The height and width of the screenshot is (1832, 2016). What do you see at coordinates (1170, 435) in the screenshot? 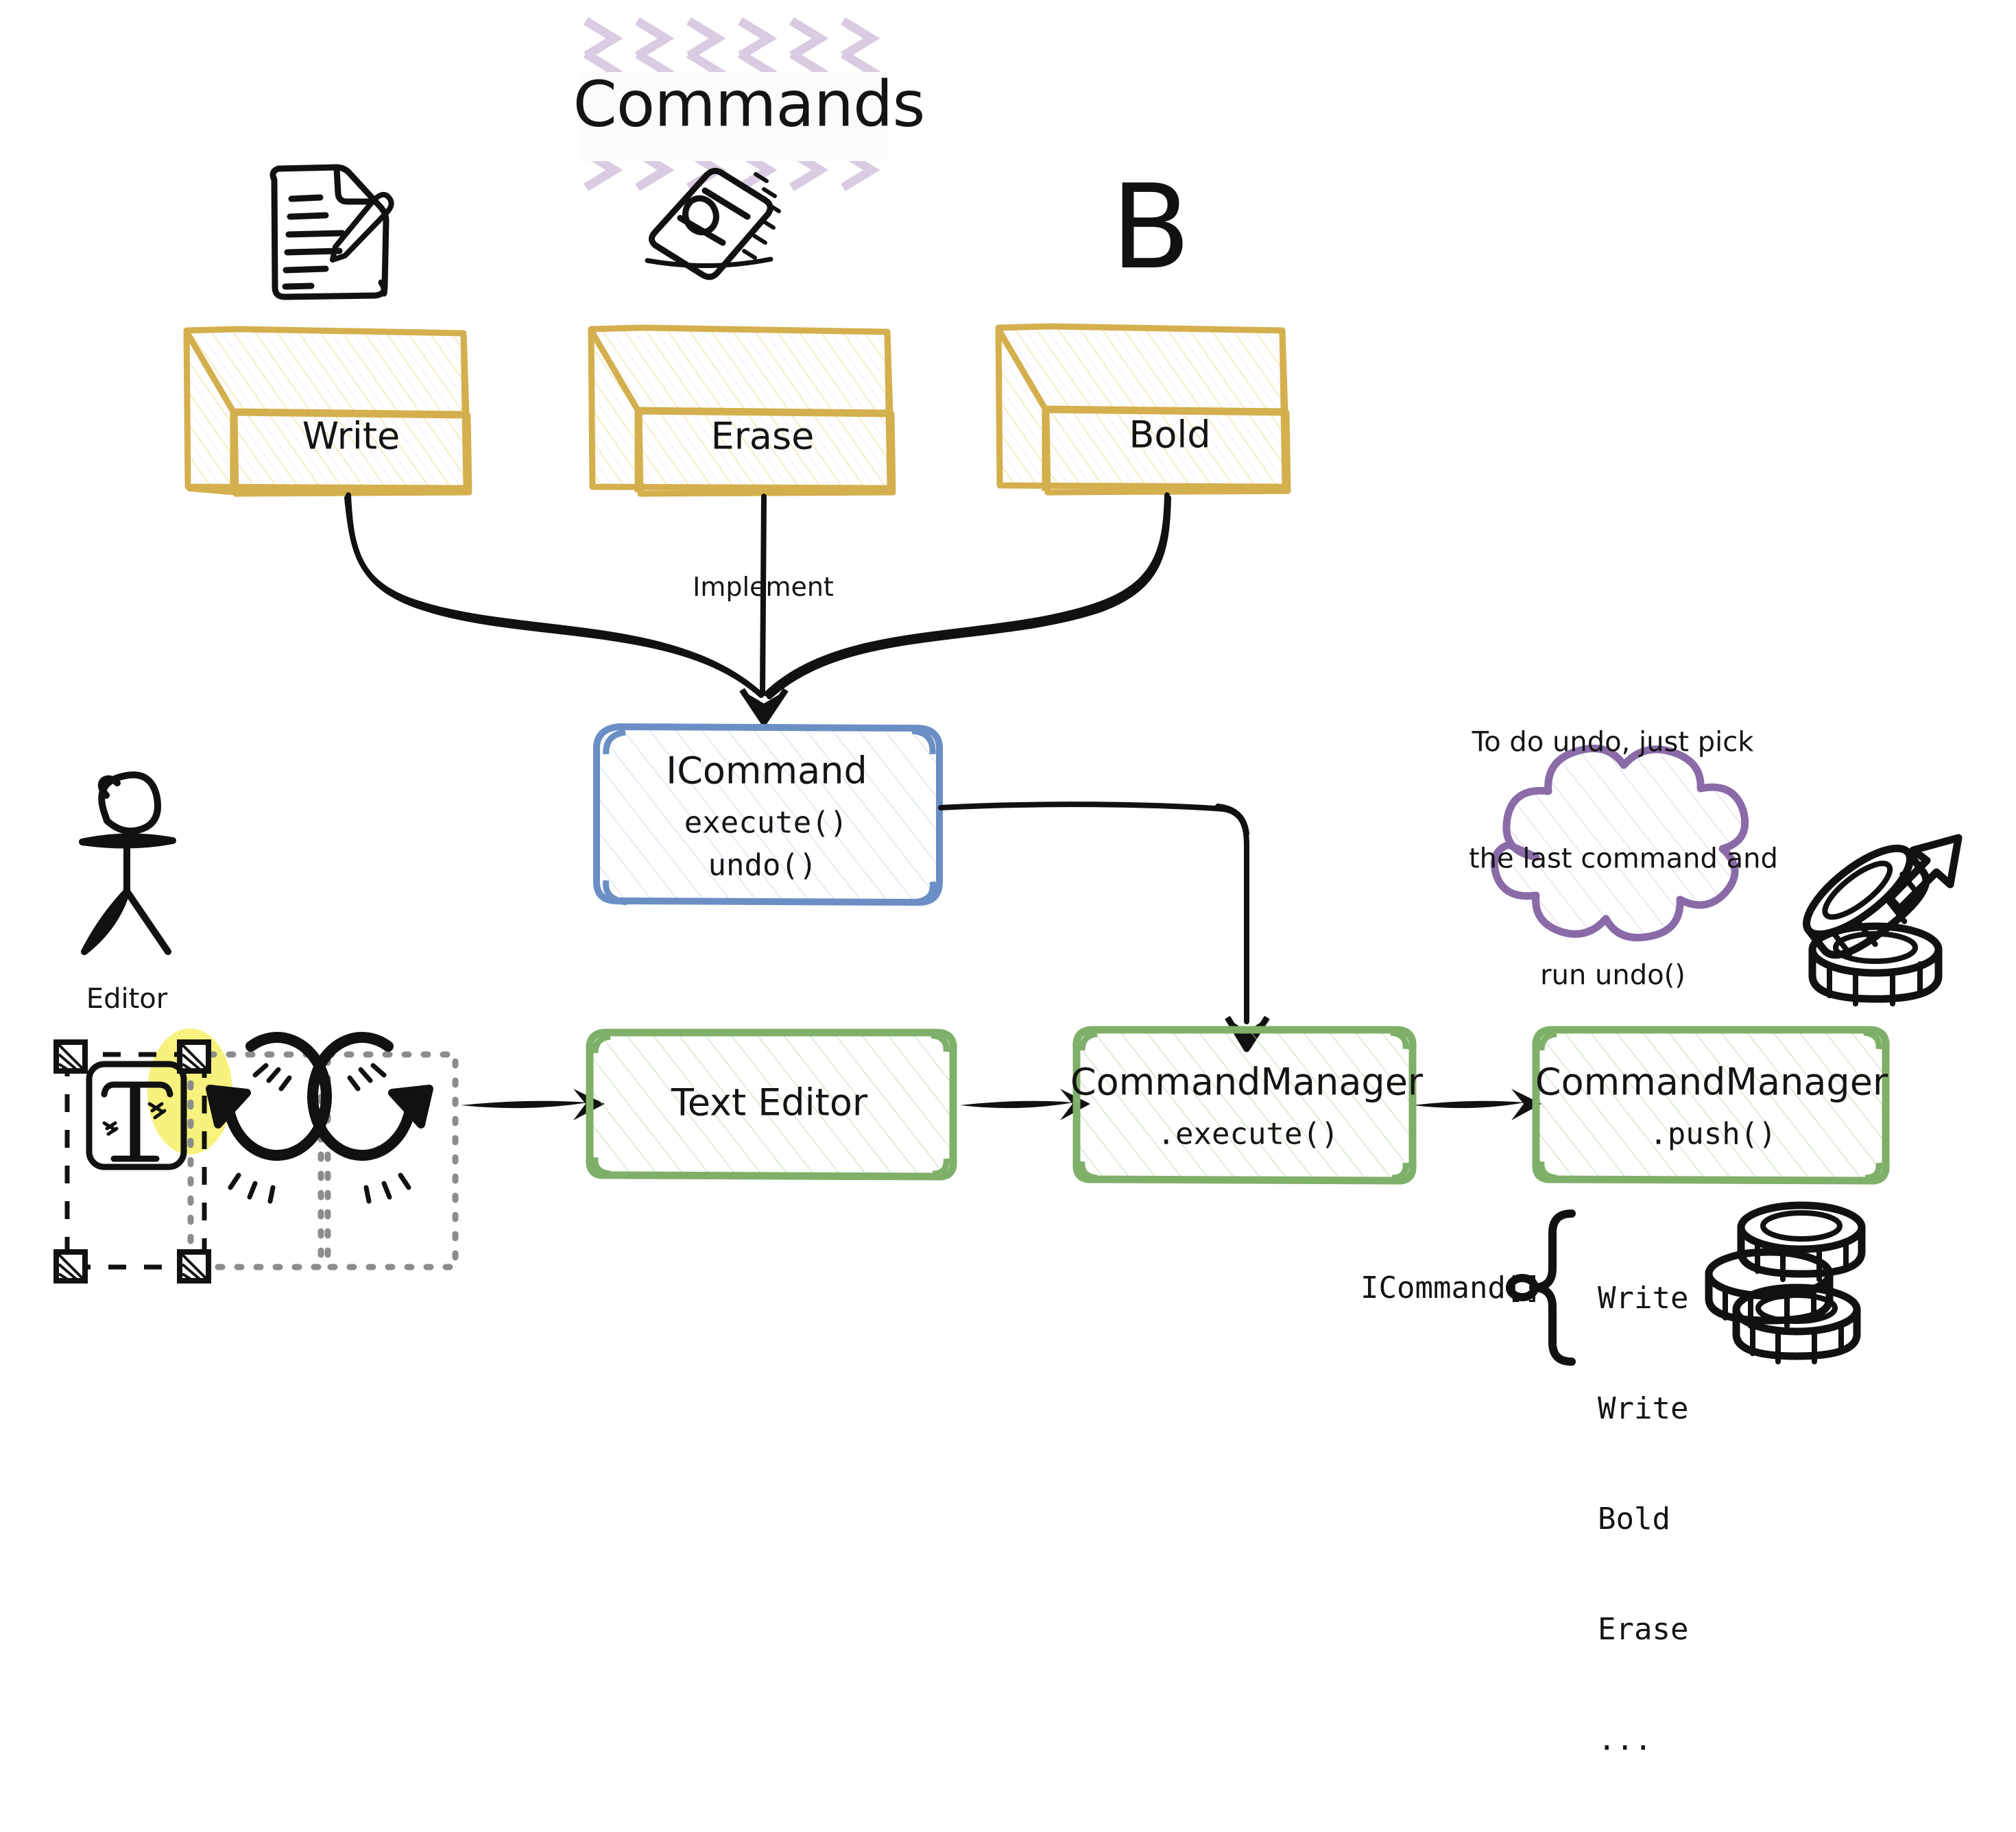
I see `command-box-bold-label: Bold` at bounding box center [1170, 435].